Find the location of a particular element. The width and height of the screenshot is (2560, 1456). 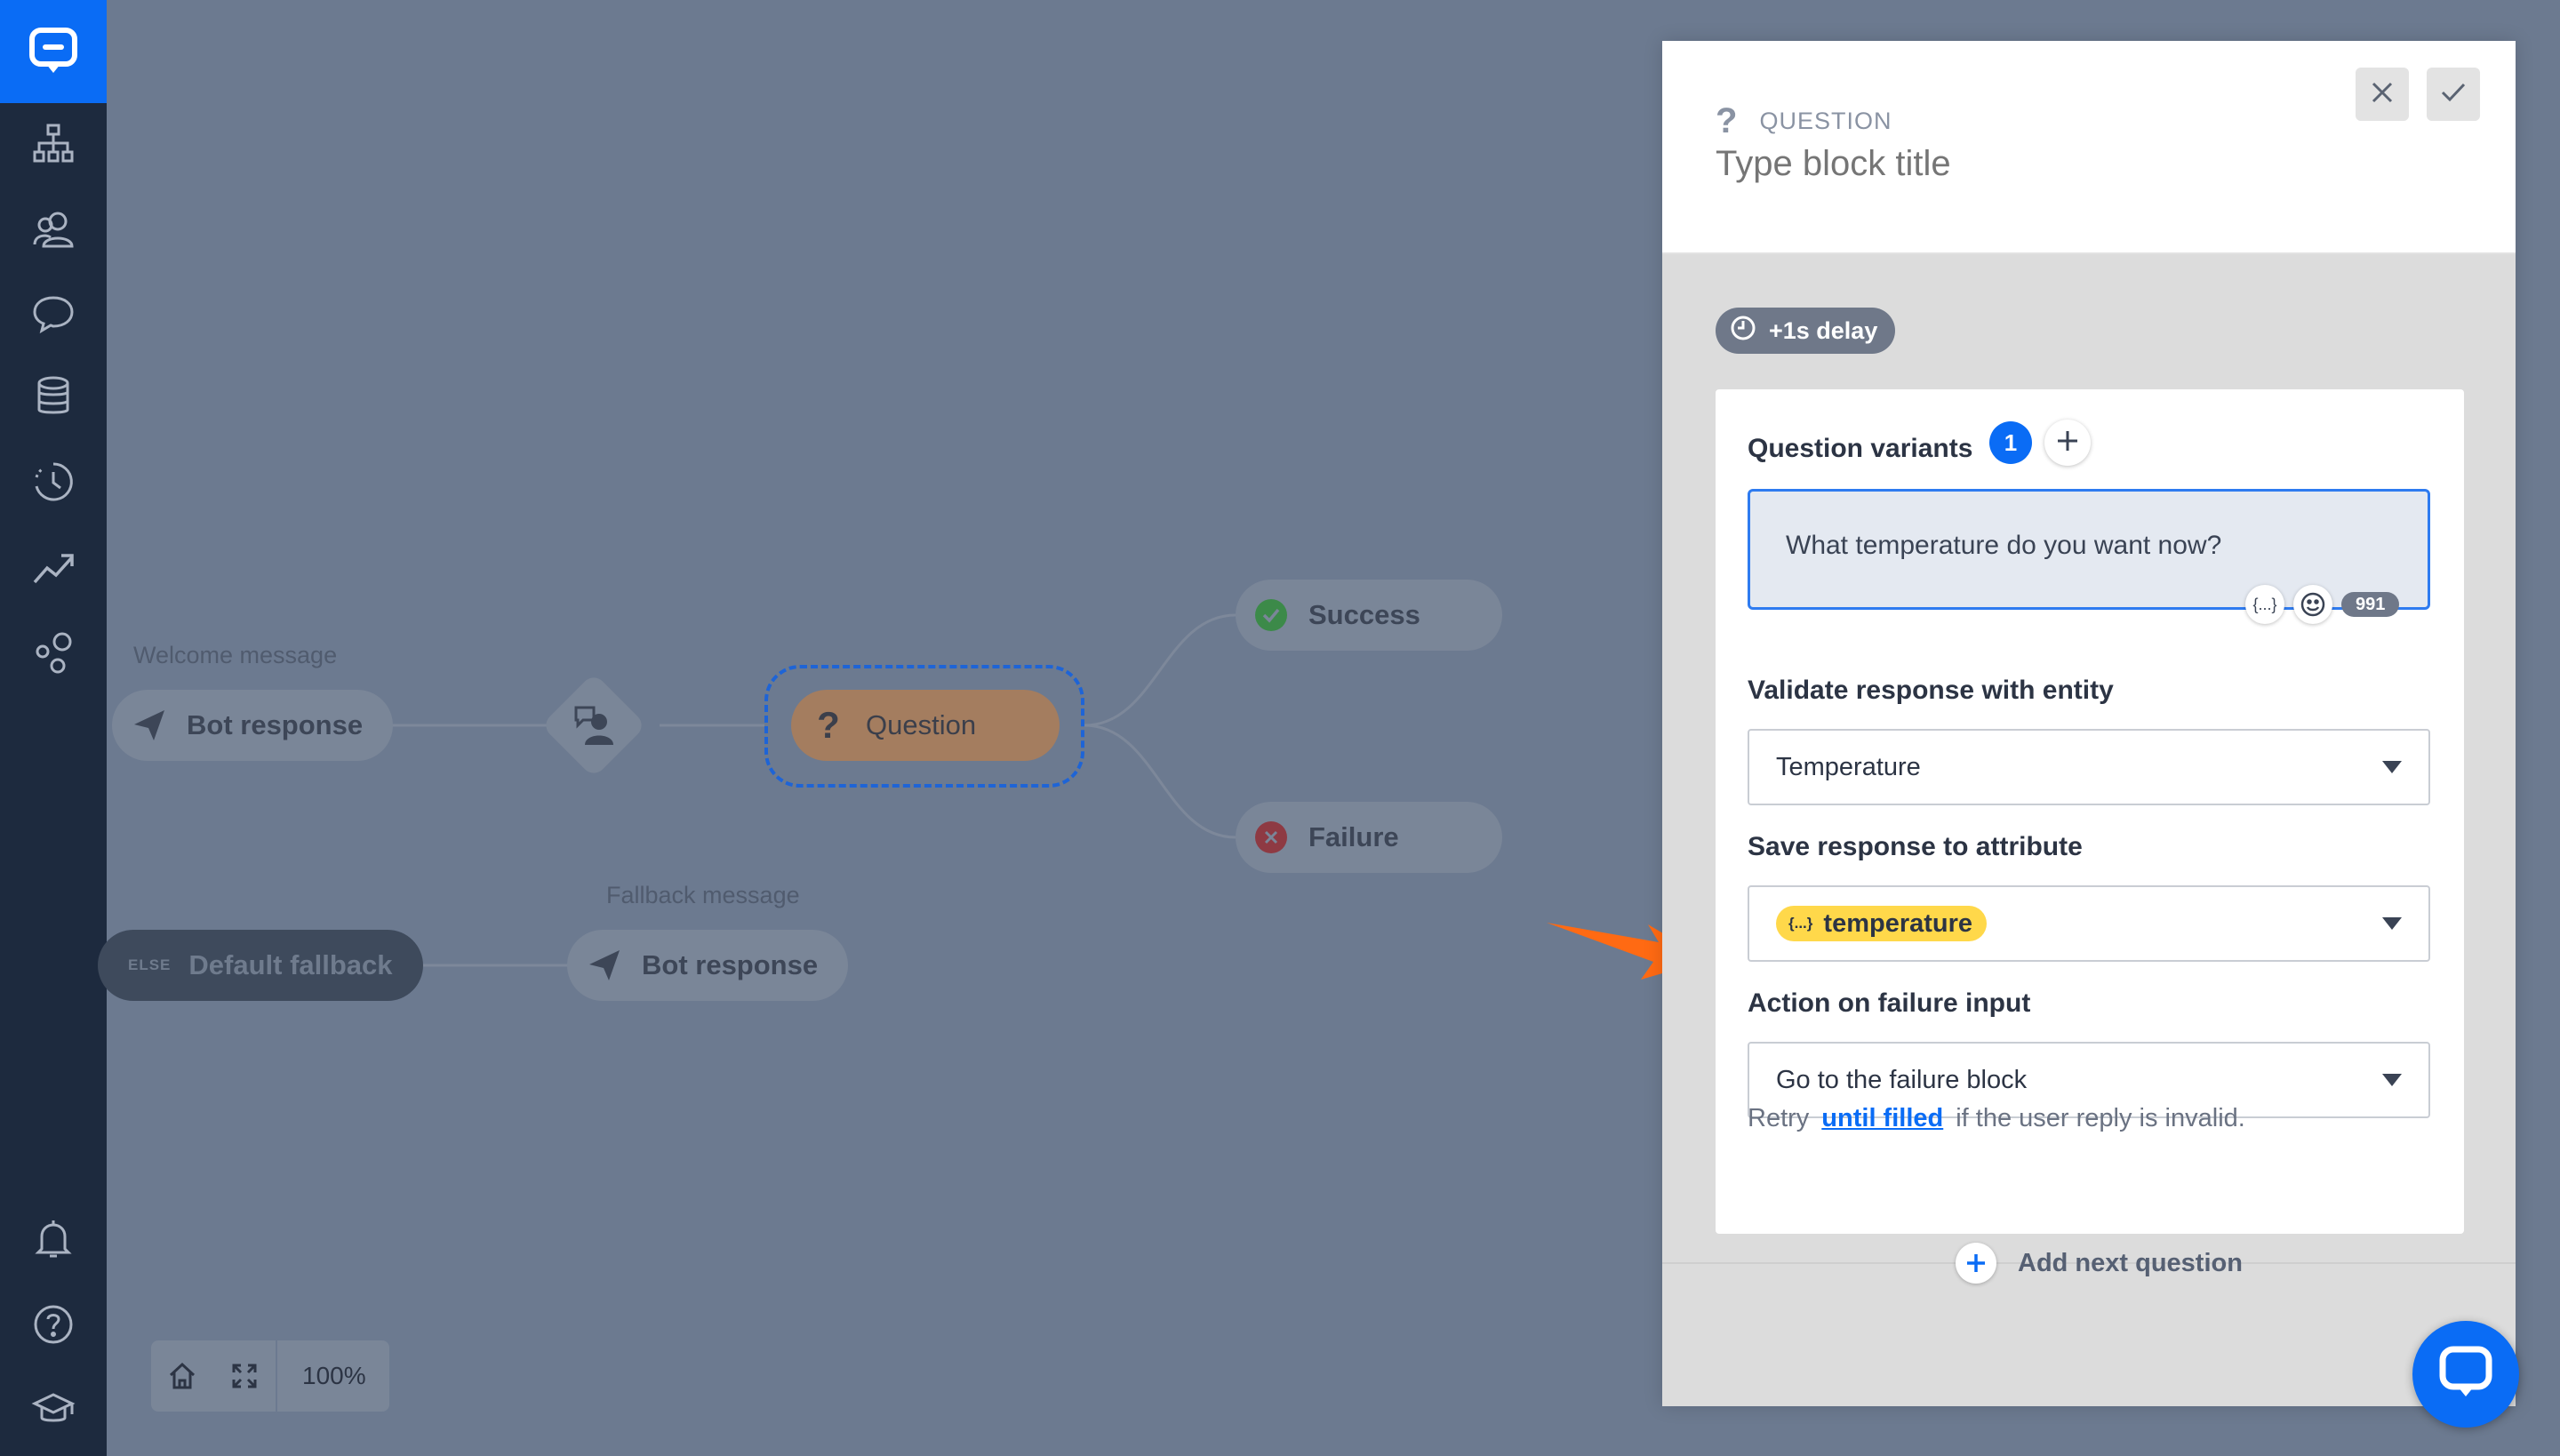

block-title-input is located at coordinates (2027, 164).